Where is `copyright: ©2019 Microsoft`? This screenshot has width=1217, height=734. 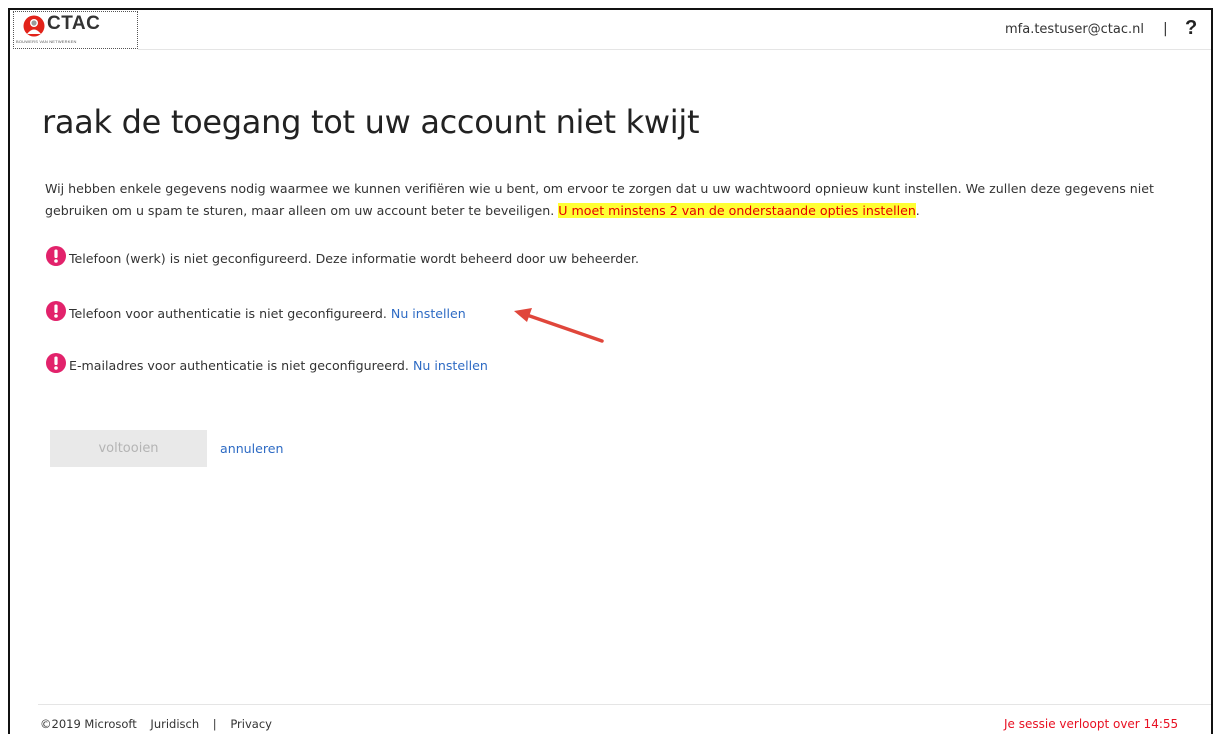
copyright: ©2019 Microsoft is located at coordinates (88, 724).